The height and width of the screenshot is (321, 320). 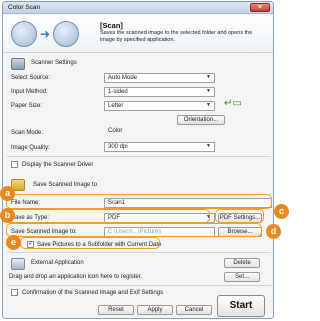 What do you see at coordinates (159, 147) in the screenshot?
I see `image-quality-dropdown: 300 dpi ▼` at bounding box center [159, 147].